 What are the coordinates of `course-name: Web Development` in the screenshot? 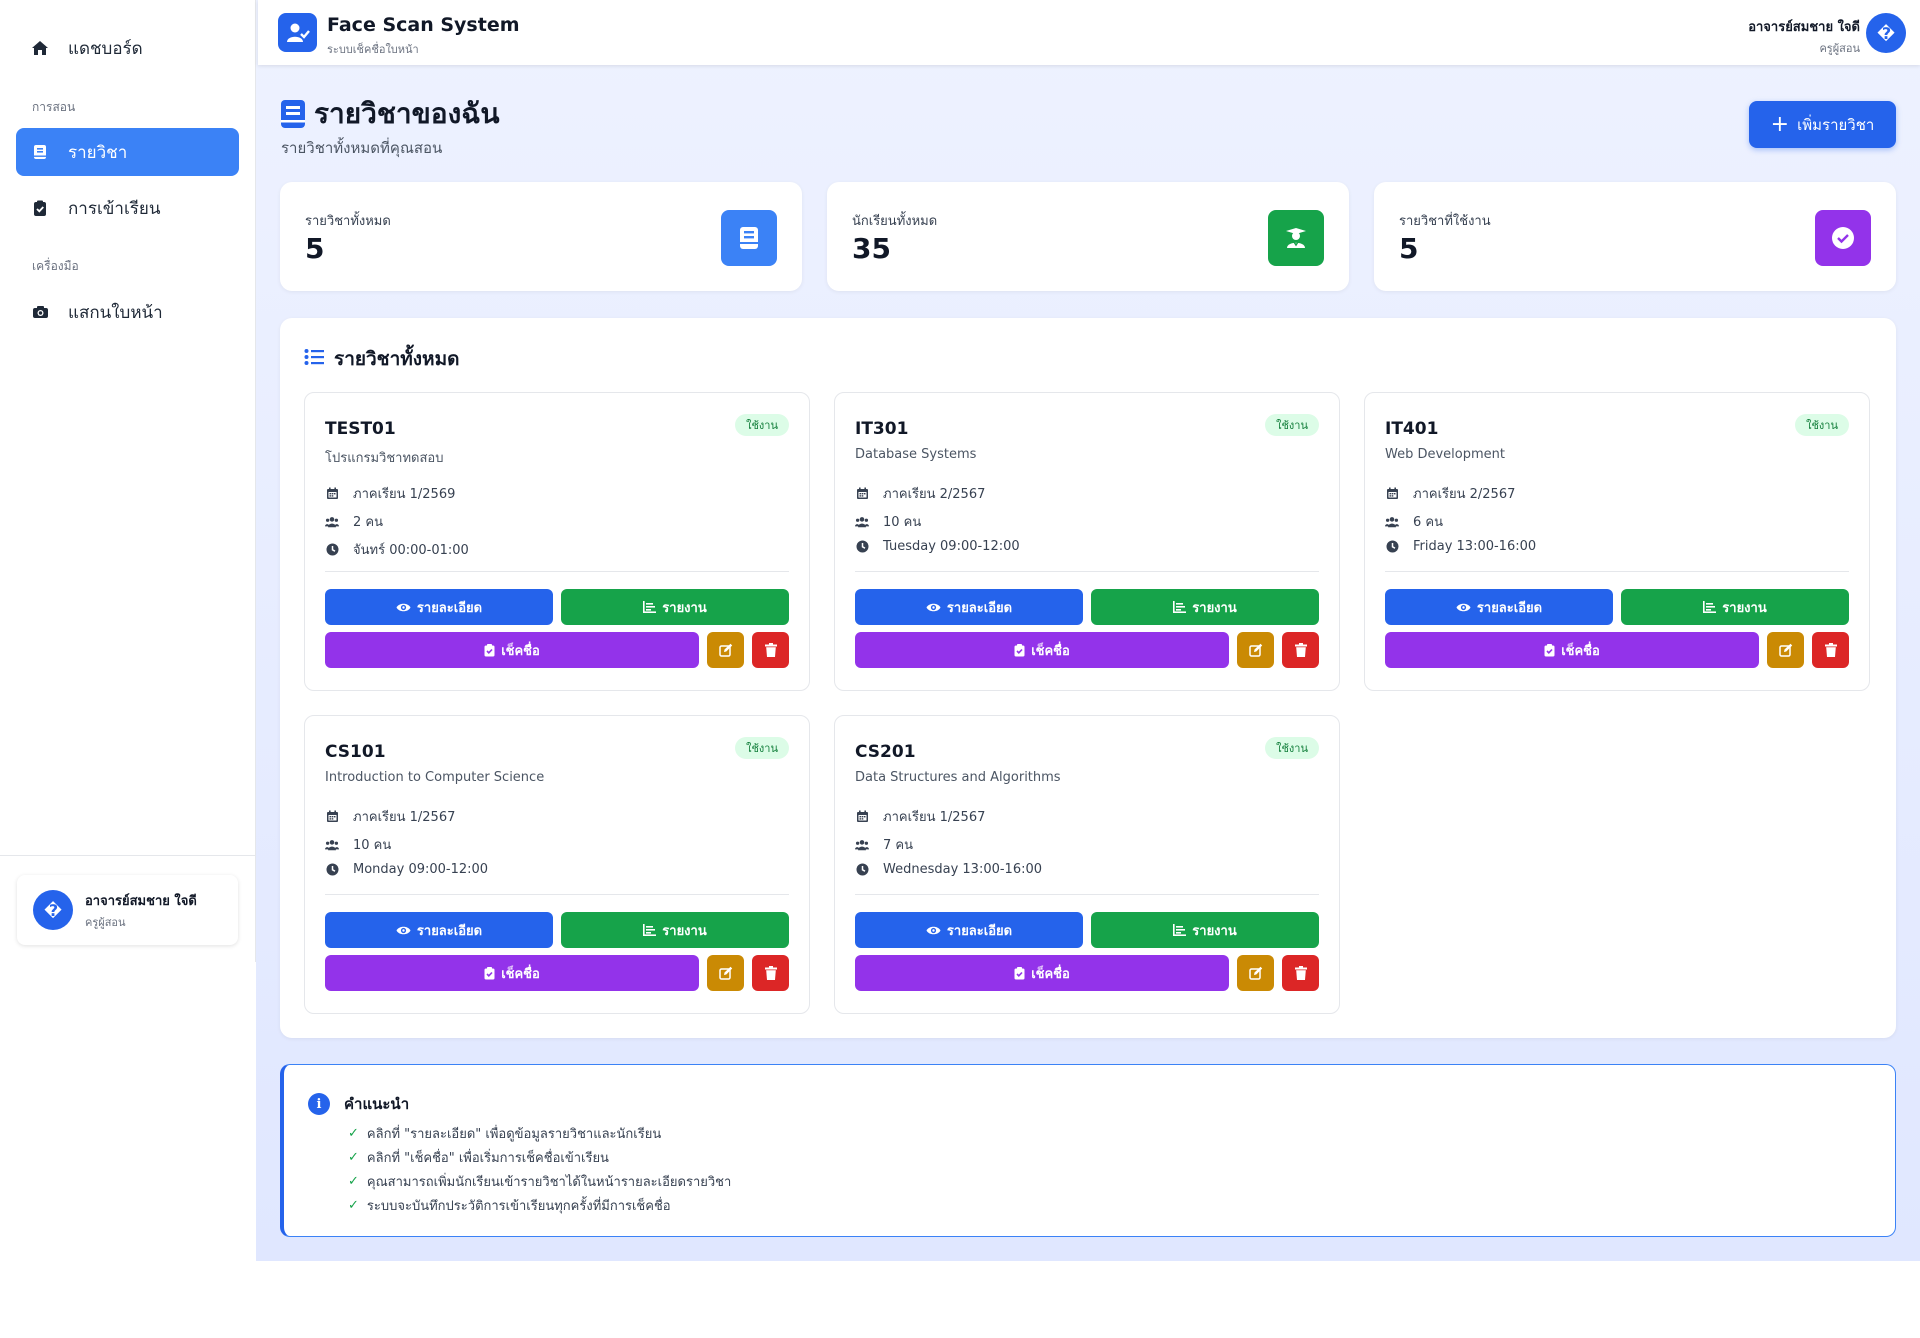 It's located at (1445, 454).